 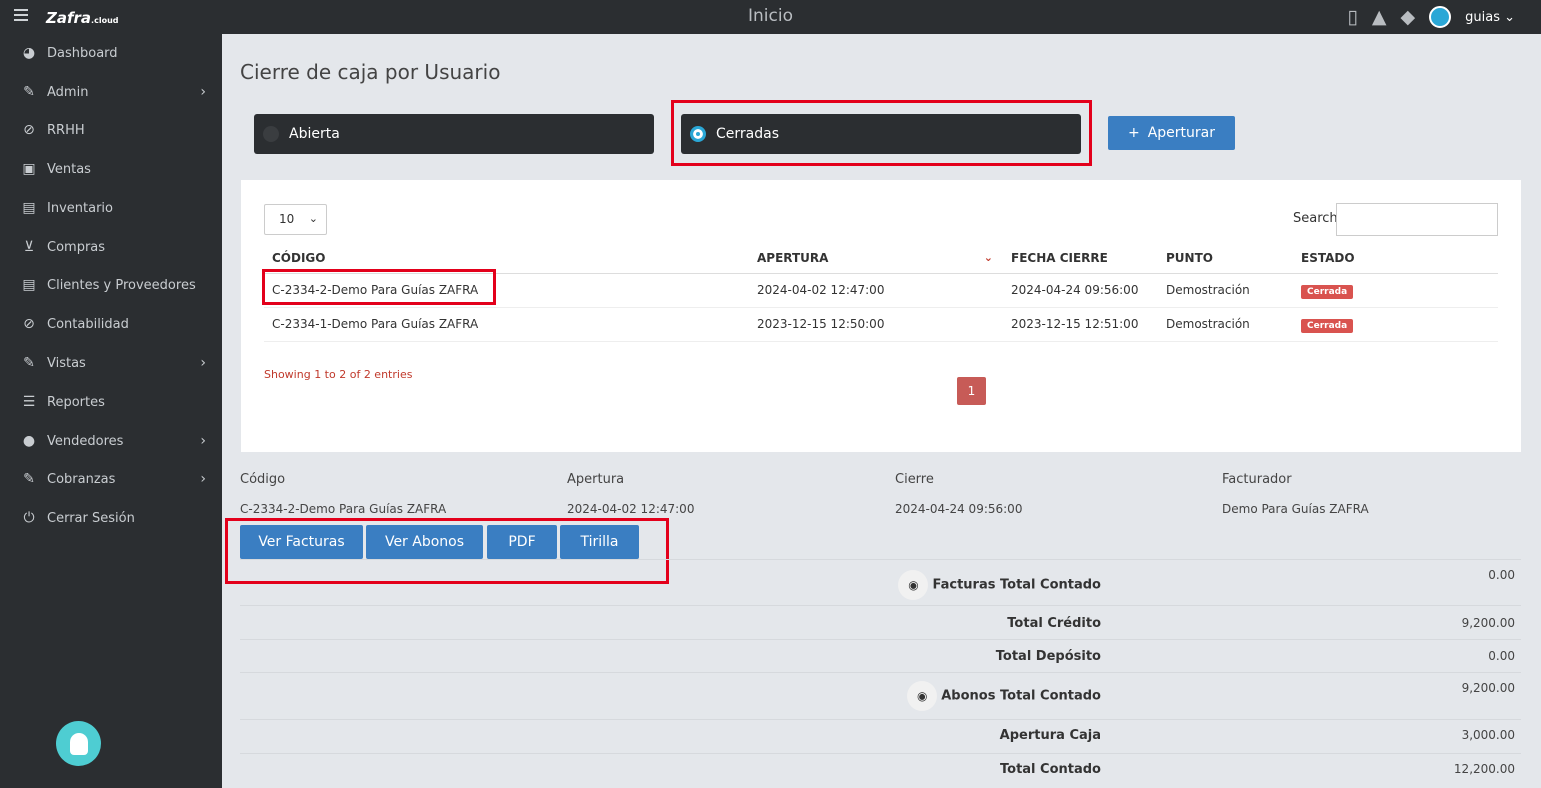 What do you see at coordinates (1484, 769) in the screenshot?
I see `total-value: 12,200.00` at bounding box center [1484, 769].